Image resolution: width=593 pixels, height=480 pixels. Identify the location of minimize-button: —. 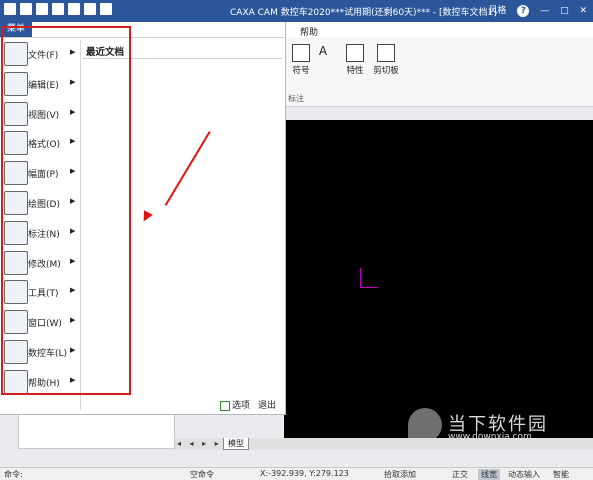
(544, 11).